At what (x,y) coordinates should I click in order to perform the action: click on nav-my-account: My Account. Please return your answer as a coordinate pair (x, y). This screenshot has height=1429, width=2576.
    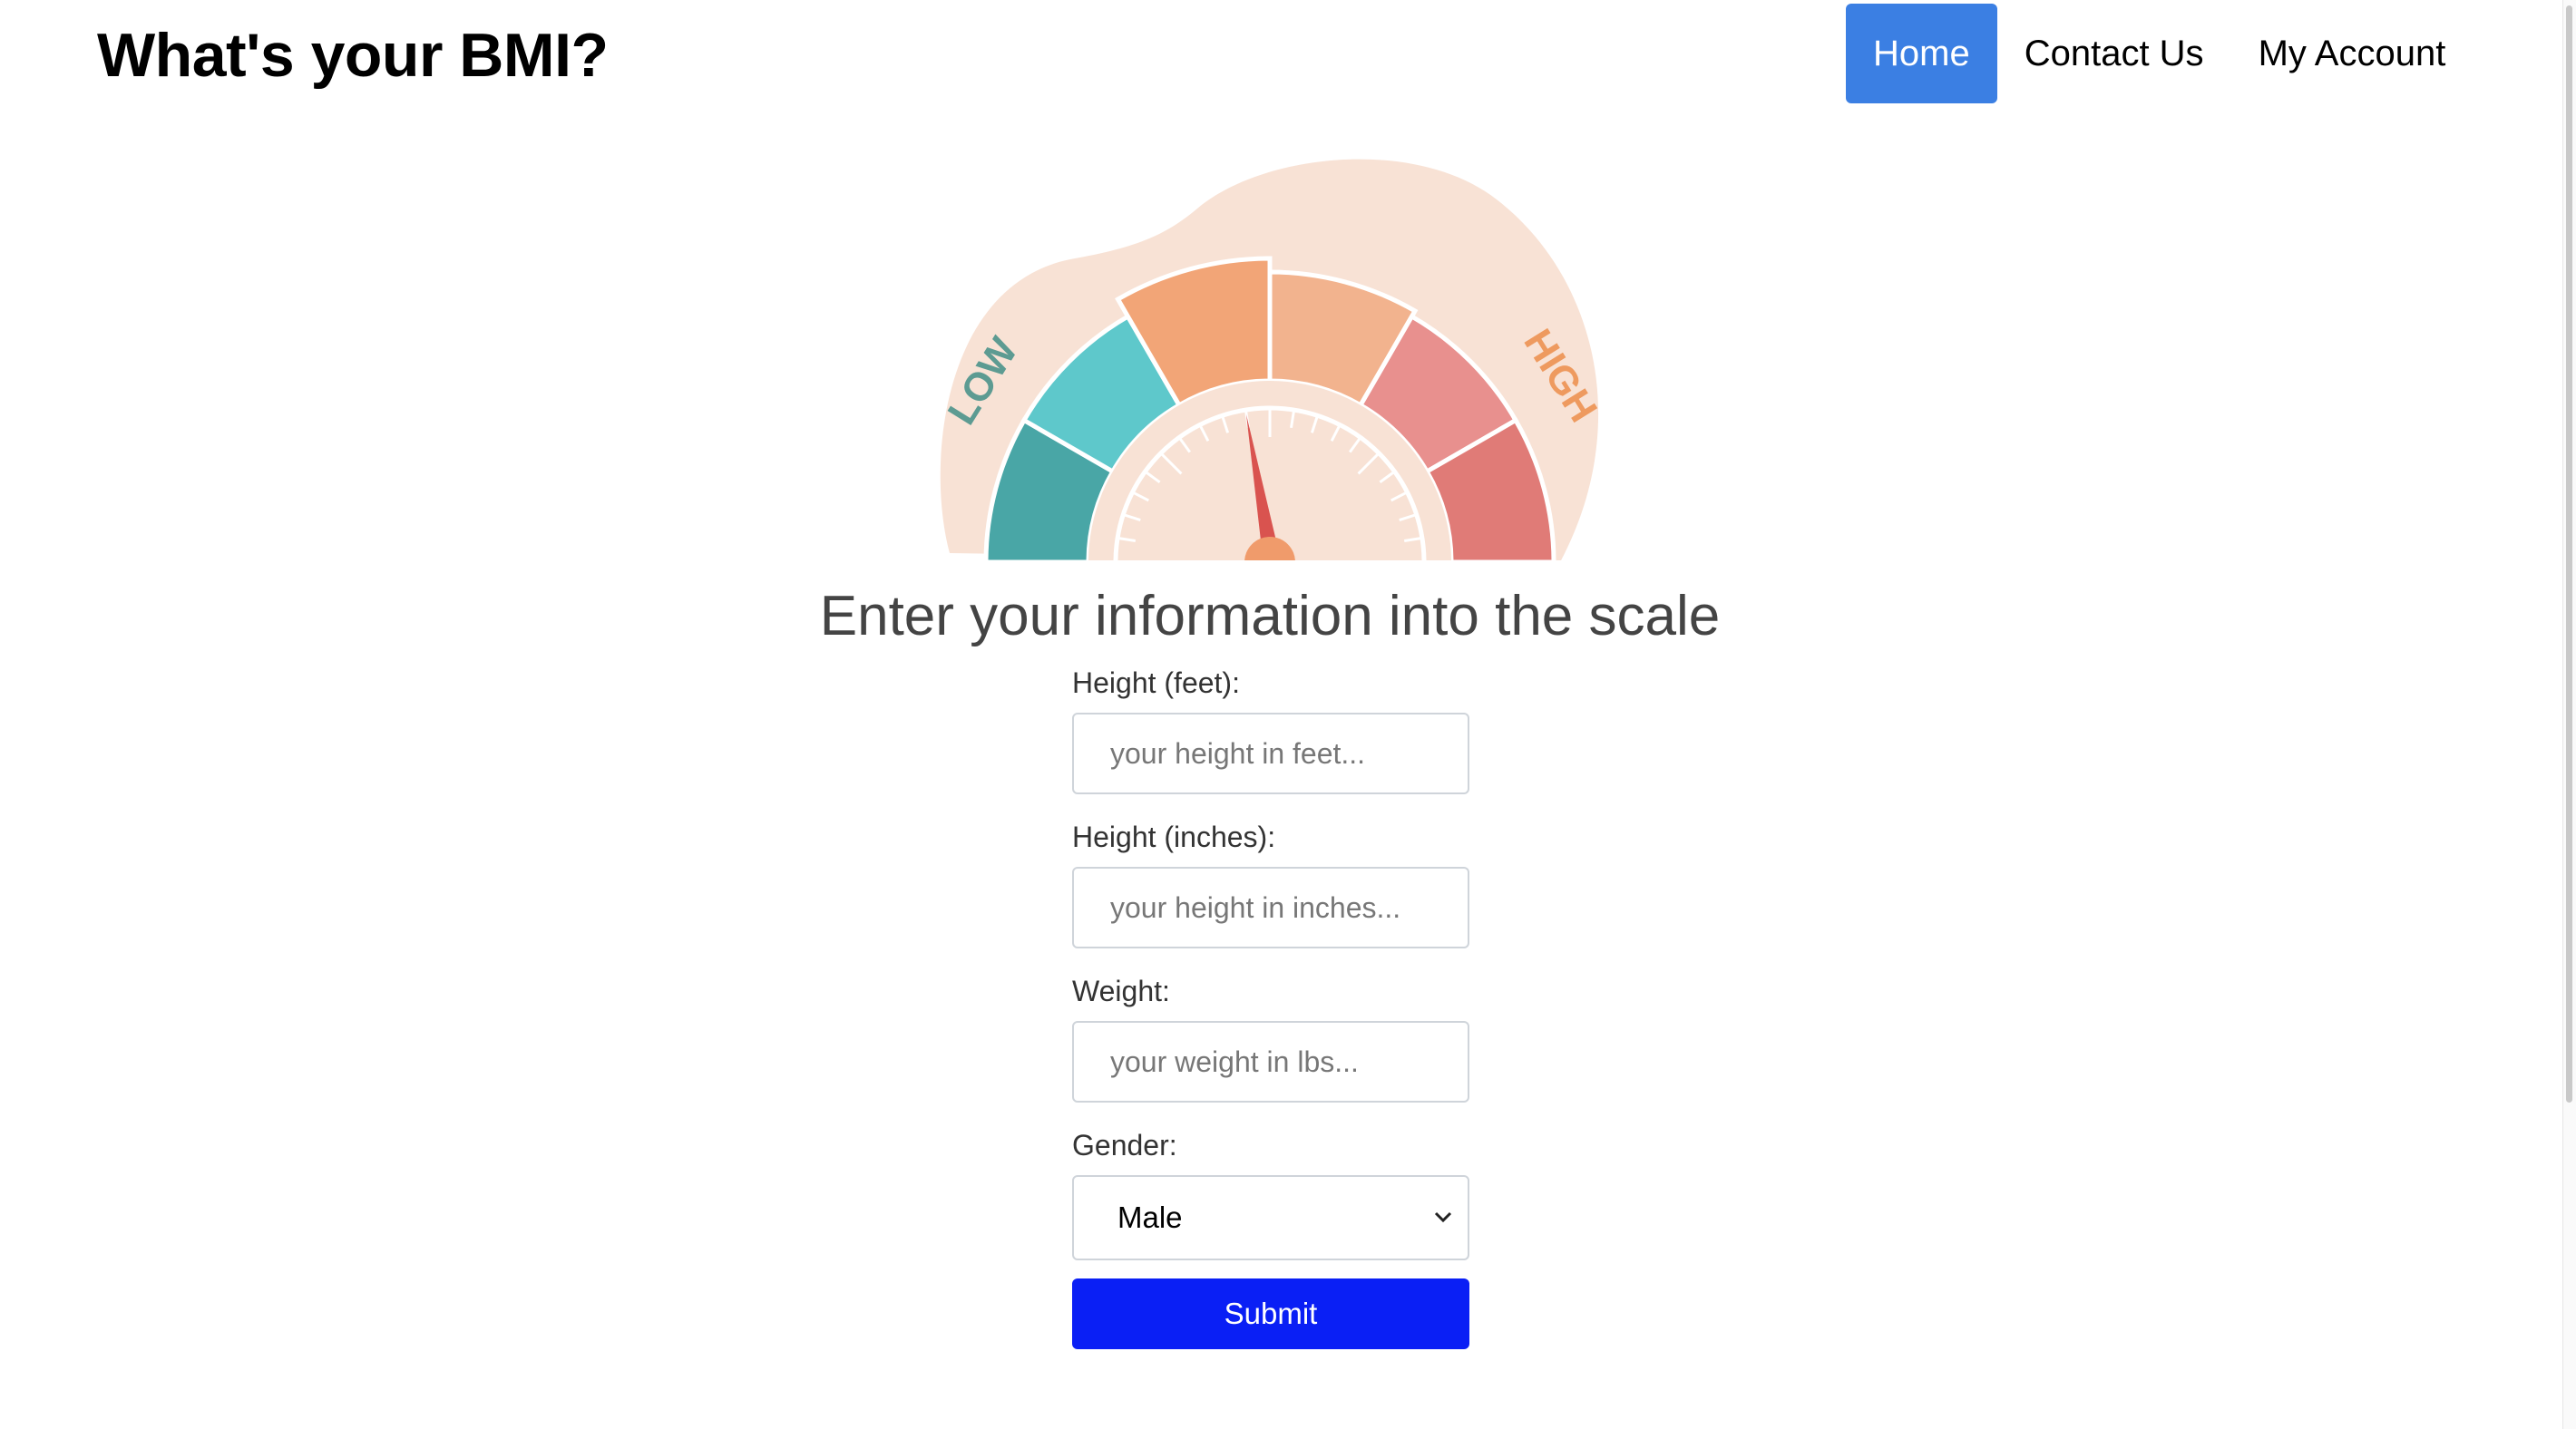
    Looking at the image, I should click on (2352, 53).